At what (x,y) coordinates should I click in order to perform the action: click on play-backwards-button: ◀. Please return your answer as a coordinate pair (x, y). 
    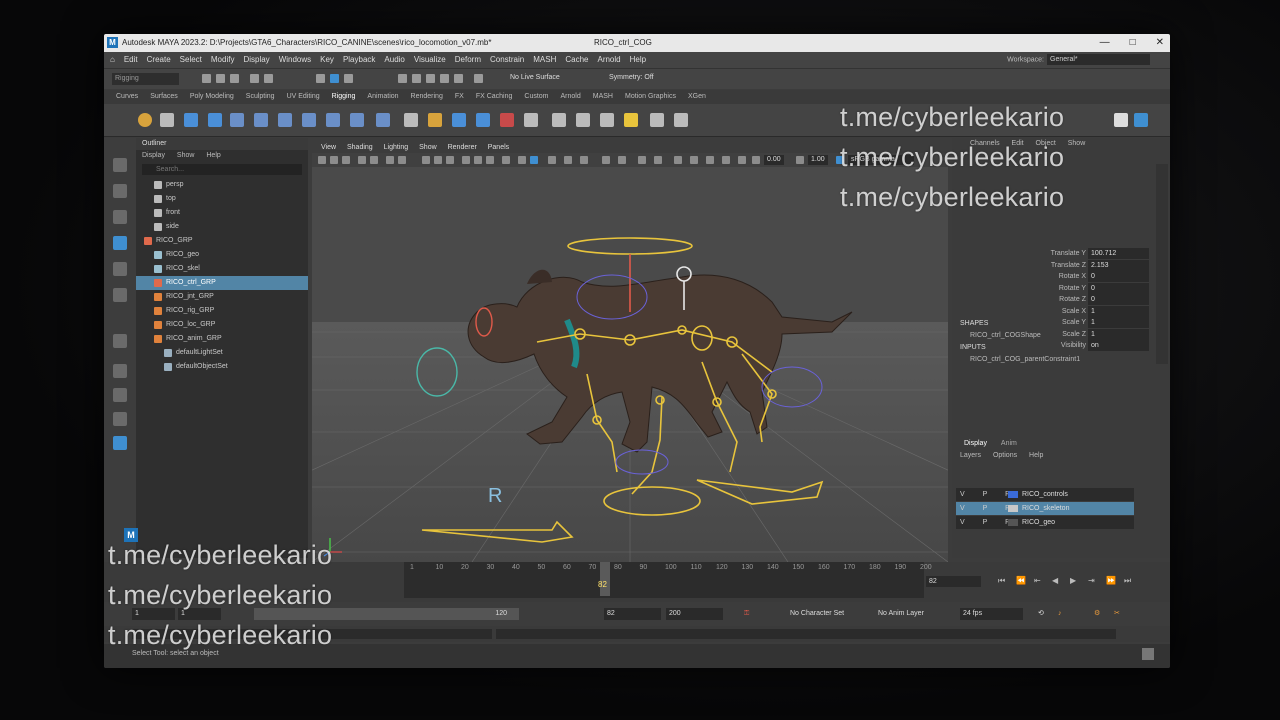
    Looking at the image, I should click on (1055, 580).